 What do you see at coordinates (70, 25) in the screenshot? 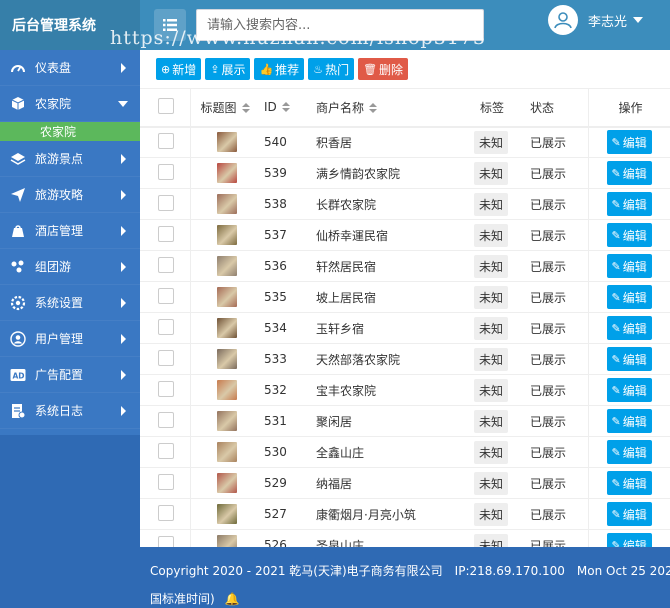
I see `app-logo: 后台管理系统` at bounding box center [70, 25].